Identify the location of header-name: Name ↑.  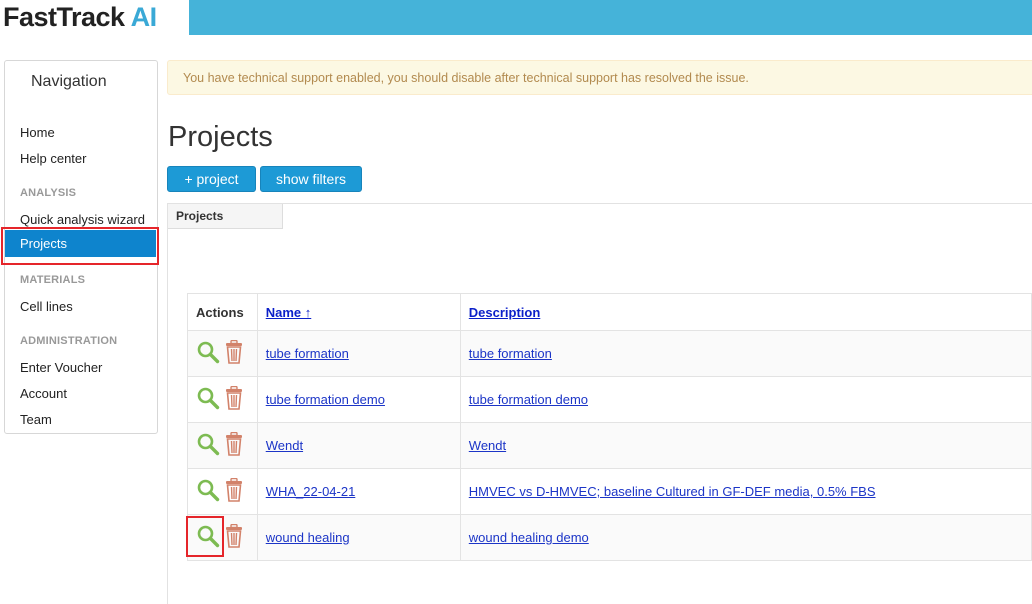
(358, 312).